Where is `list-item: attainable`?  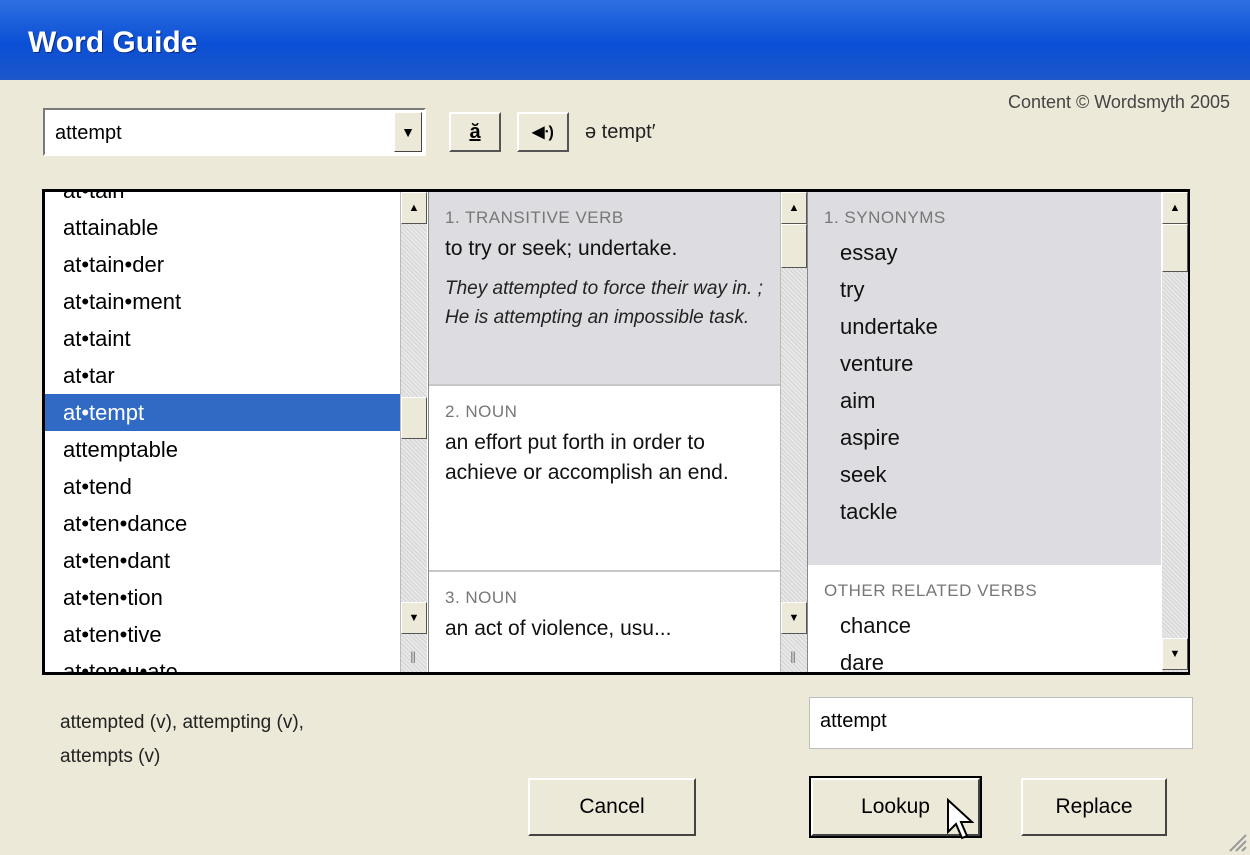 list-item: attainable is located at coordinates (224, 227).